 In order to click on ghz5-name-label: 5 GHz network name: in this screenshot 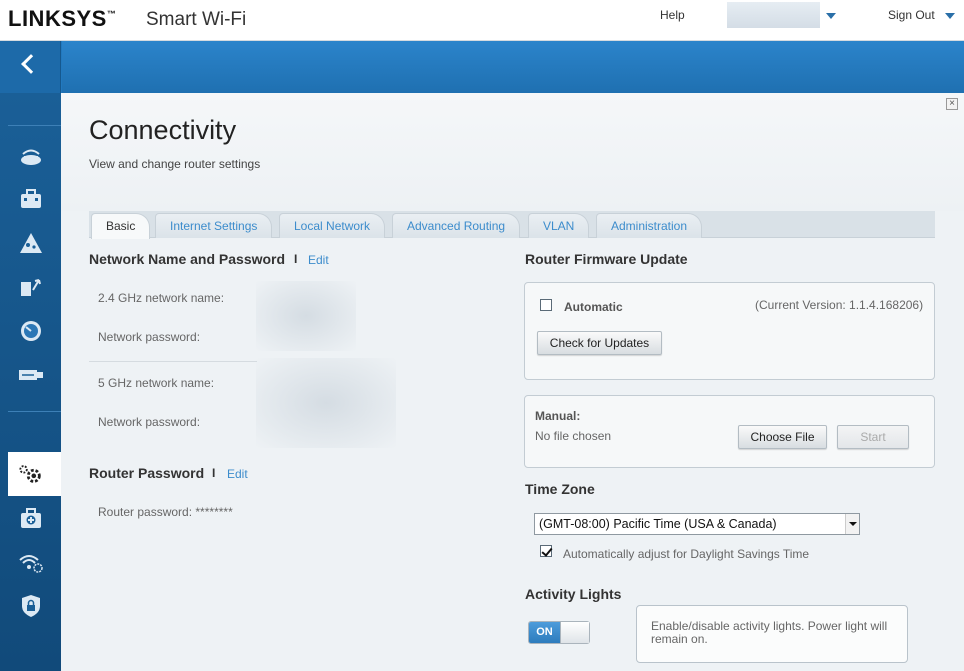, I will do `click(156, 383)`.